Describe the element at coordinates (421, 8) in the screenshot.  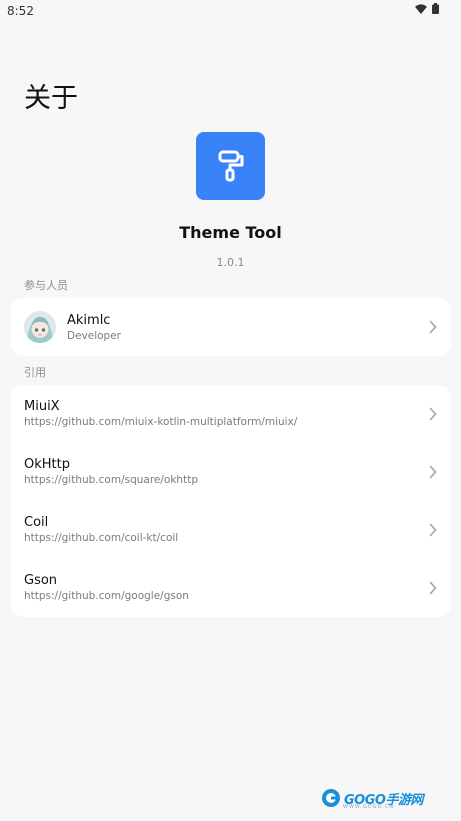
I see `wifi-icon` at that location.